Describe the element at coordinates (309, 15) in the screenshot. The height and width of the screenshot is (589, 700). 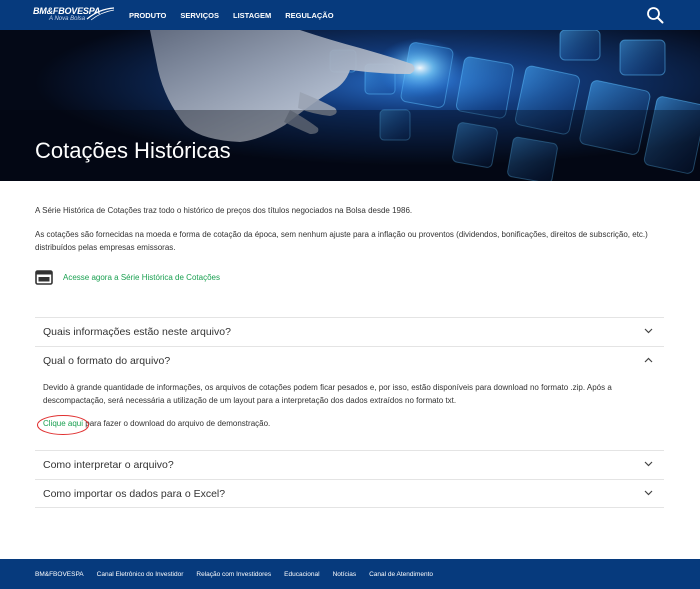
I see `nav-item-regulacao: REGULAÇÃO` at that location.